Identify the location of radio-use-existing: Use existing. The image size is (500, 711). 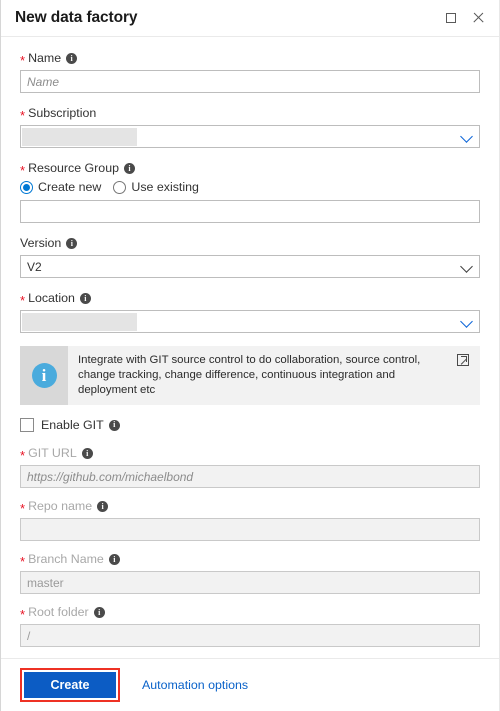
(156, 187).